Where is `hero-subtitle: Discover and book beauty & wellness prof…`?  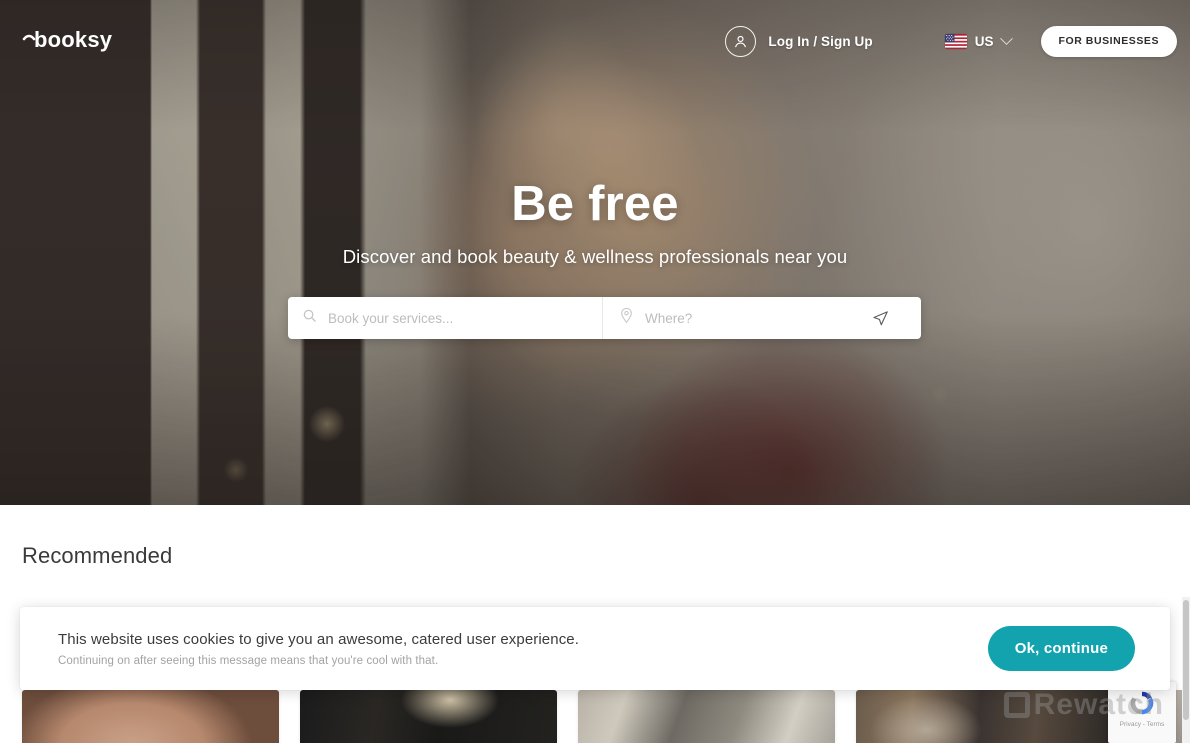 hero-subtitle: Discover and book beauty & wellness prof… is located at coordinates (595, 256).